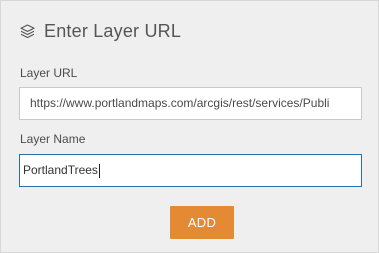 Image resolution: width=379 pixels, height=253 pixels. I want to click on layer-name-label: Layer Name, so click(53, 139).